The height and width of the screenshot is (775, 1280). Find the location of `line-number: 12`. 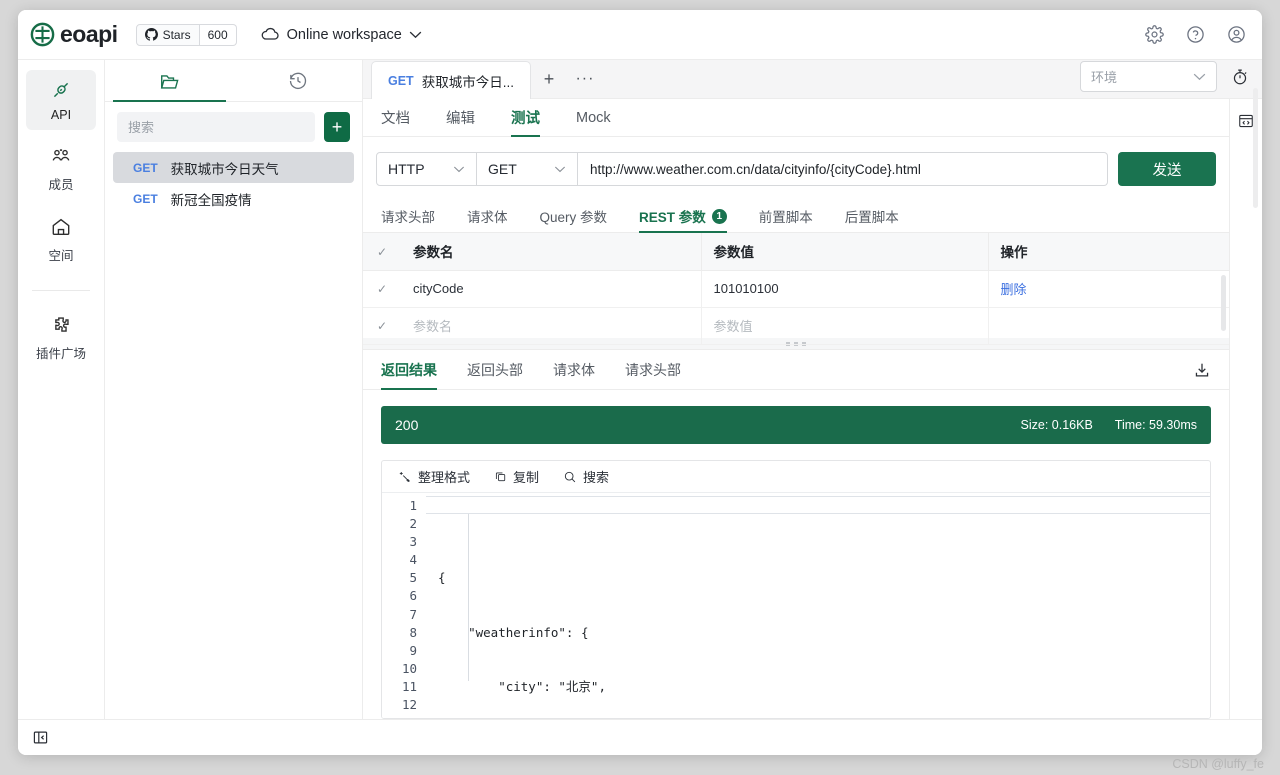

line-number: 12 is located at coordinates (409, 705).